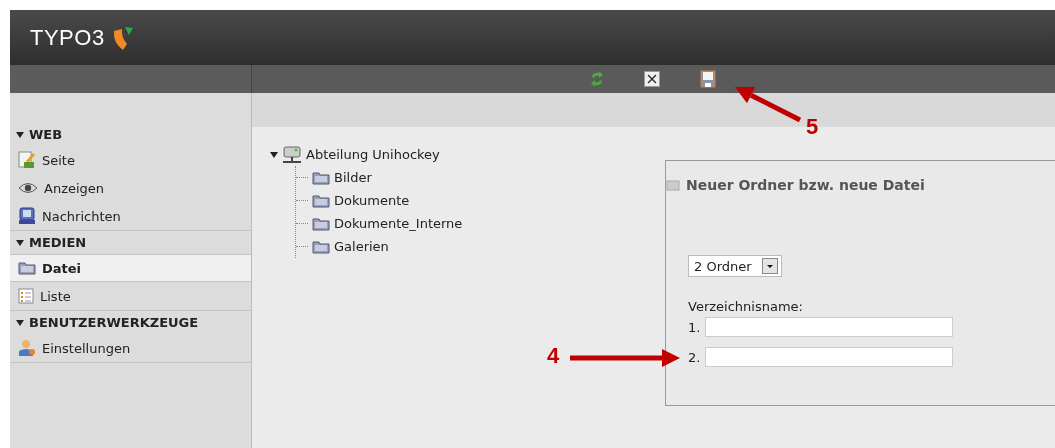  What do you see at coordinates (26, 296) in the screenshot?
I see `list-icon` at bounding box center [26, 296].